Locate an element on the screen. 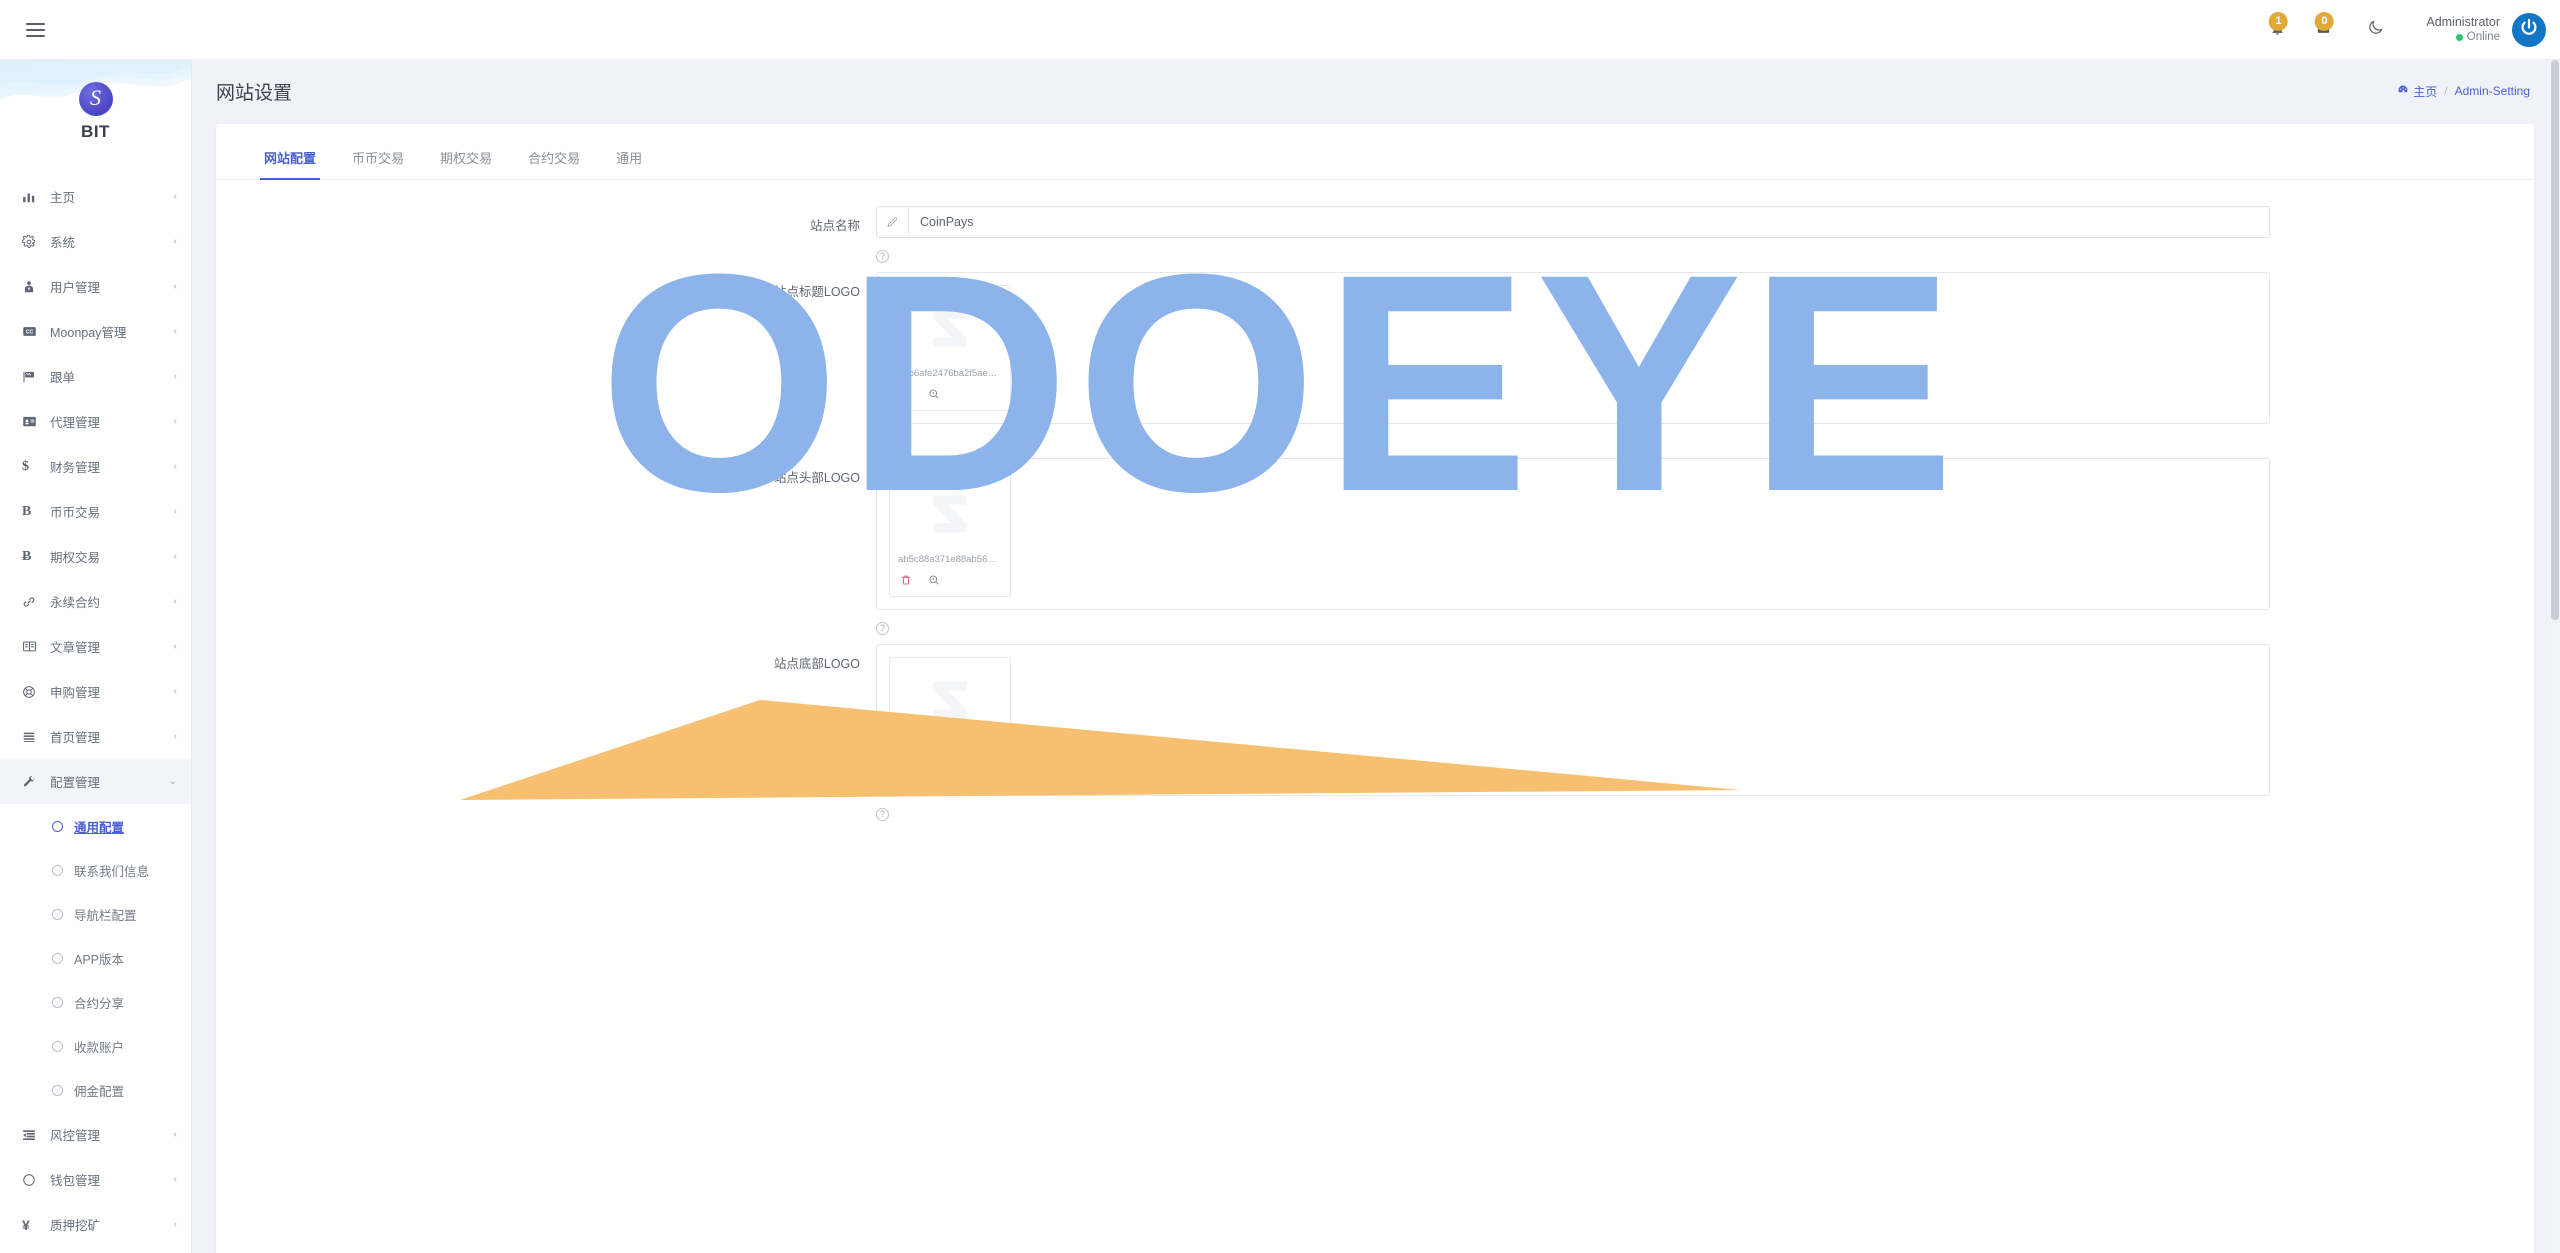 The image size is (2560, 1253). site-name-input-wrap is located at coordinates (1573, 222).